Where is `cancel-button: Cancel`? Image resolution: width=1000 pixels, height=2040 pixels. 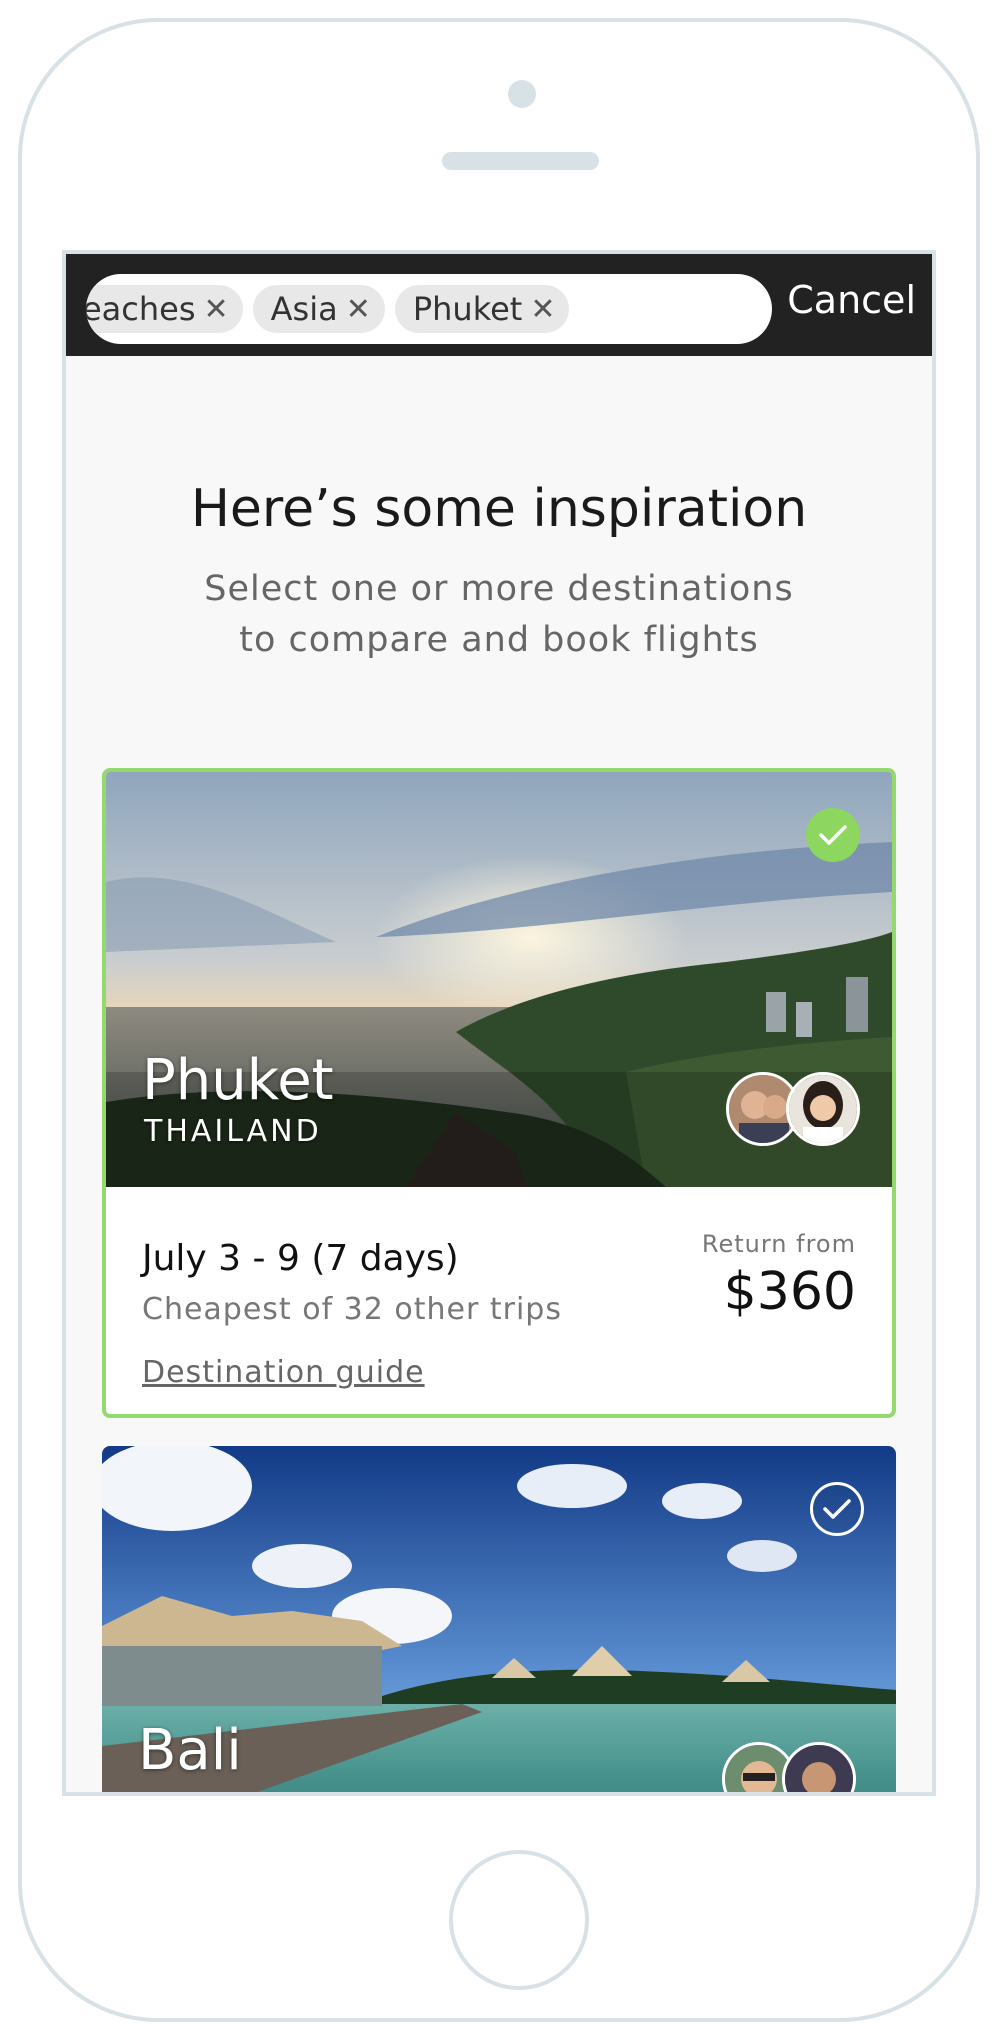 cancel-button: Cancel is located at coordinates (851, 300).